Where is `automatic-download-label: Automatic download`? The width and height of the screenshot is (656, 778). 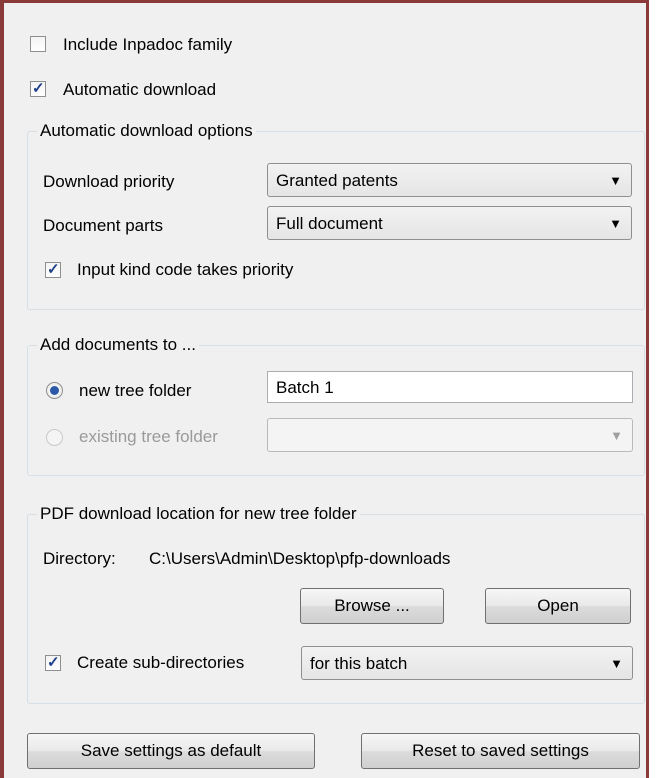 automatic-download-label: Automatic download is located at coordinates (139, 90).